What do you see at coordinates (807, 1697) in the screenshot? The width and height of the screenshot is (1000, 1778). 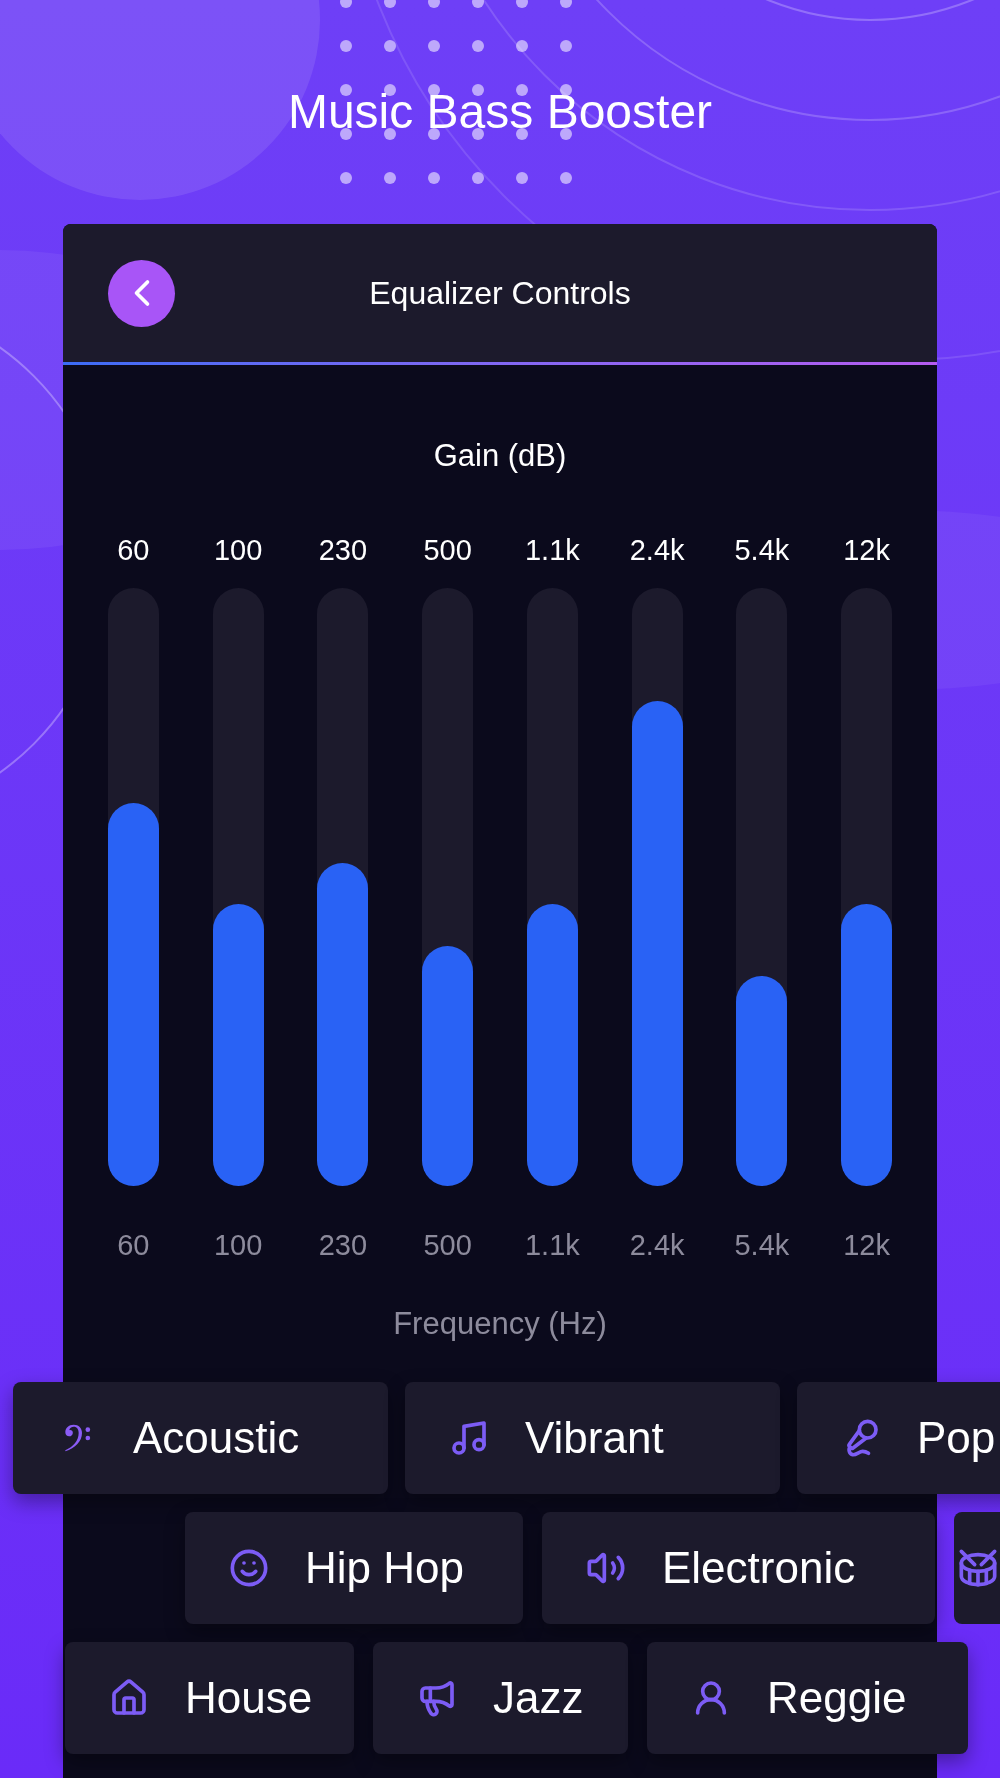 I see `preset-button: Reggie` at bounding box center [807, 1697].